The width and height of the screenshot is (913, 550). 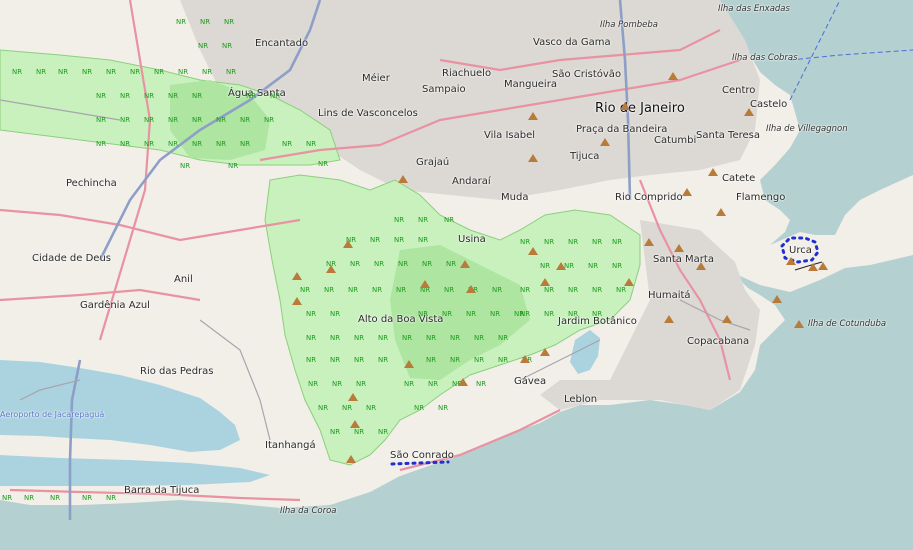 What do you see at coordinates (282, 43) in the screenshot?
I see `place-label-encantado: Encantado` at bounding box center [282, 43].